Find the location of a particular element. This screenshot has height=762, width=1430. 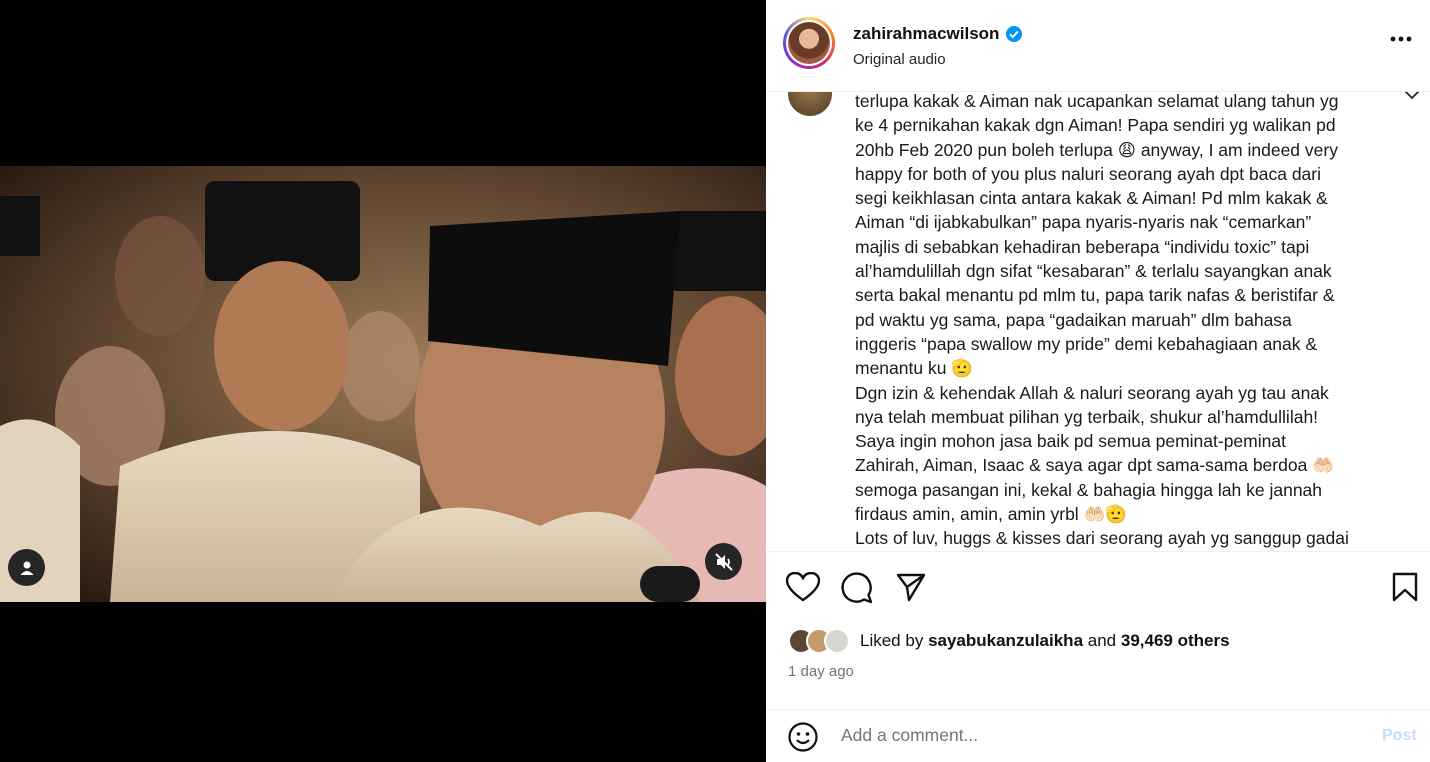

heart-icon is located at coordinates (803, 587).